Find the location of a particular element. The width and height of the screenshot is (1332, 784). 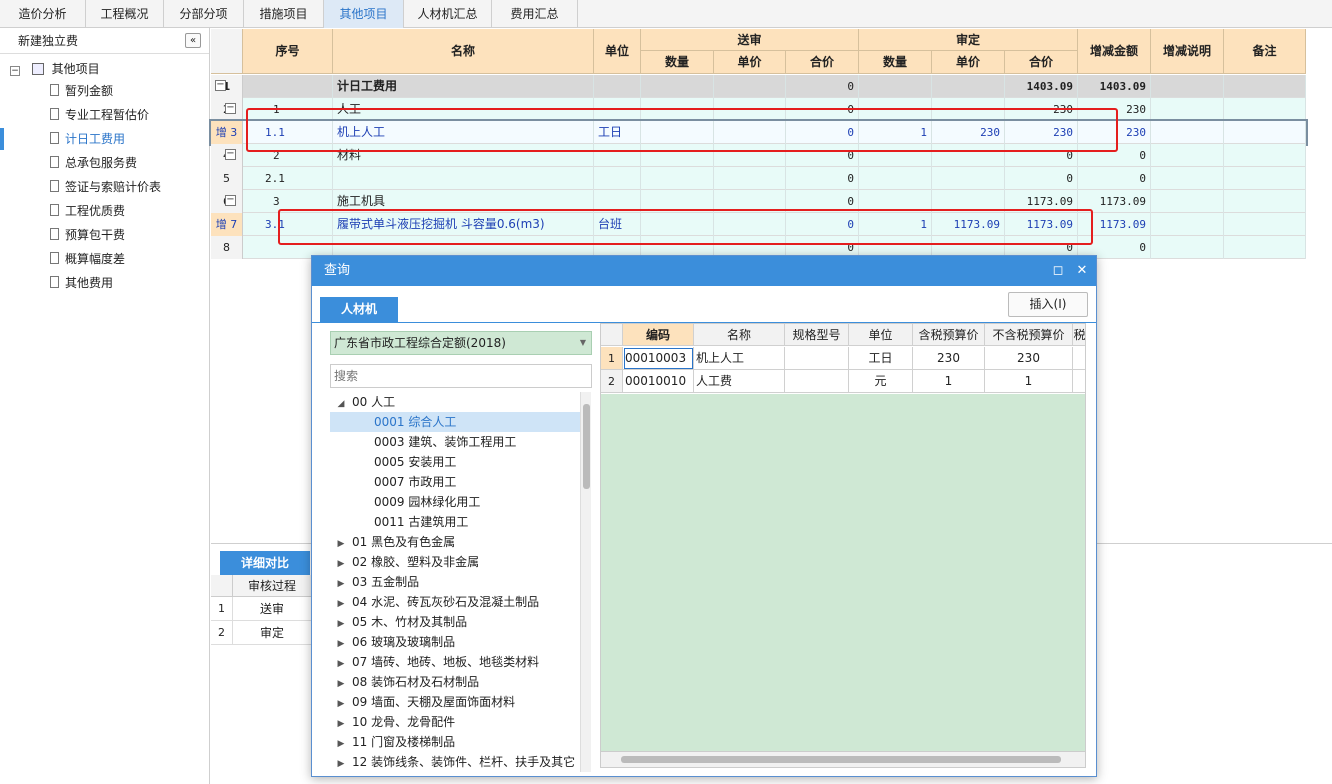

cell-unit: 工日 is located at coordinates (617, 132).